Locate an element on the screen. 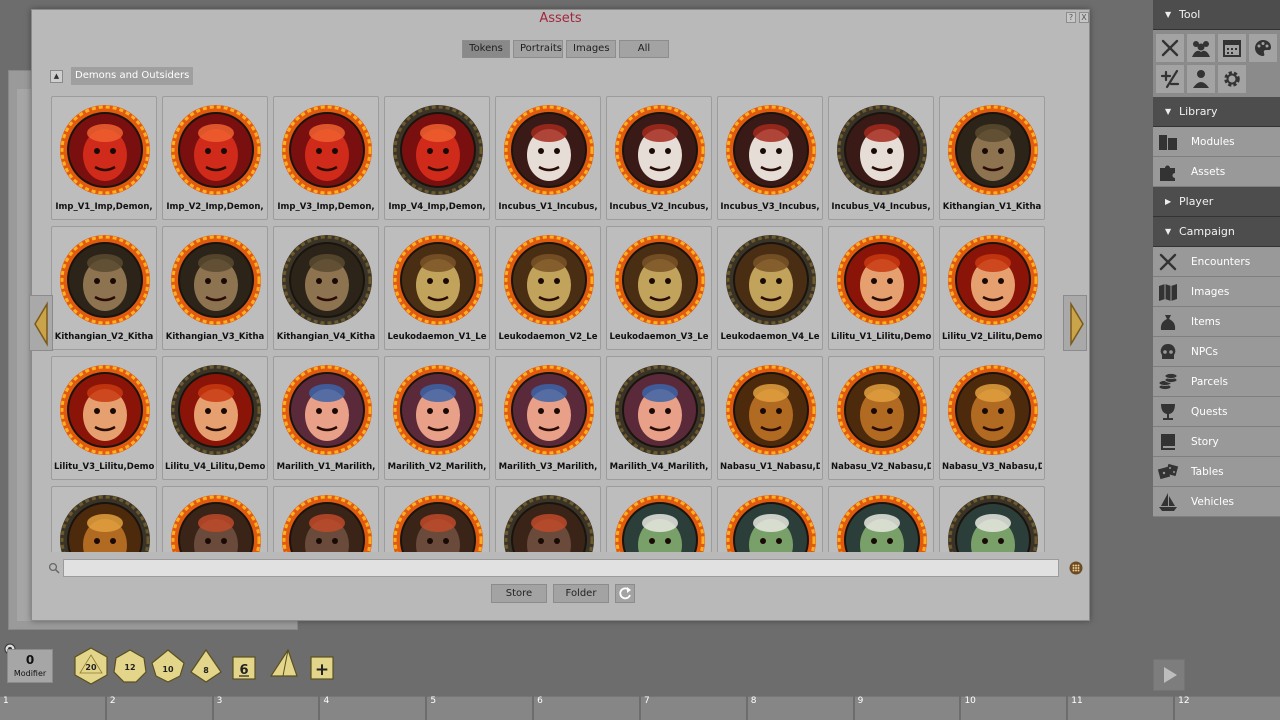  d4-die is located at coordinates (283, 665).